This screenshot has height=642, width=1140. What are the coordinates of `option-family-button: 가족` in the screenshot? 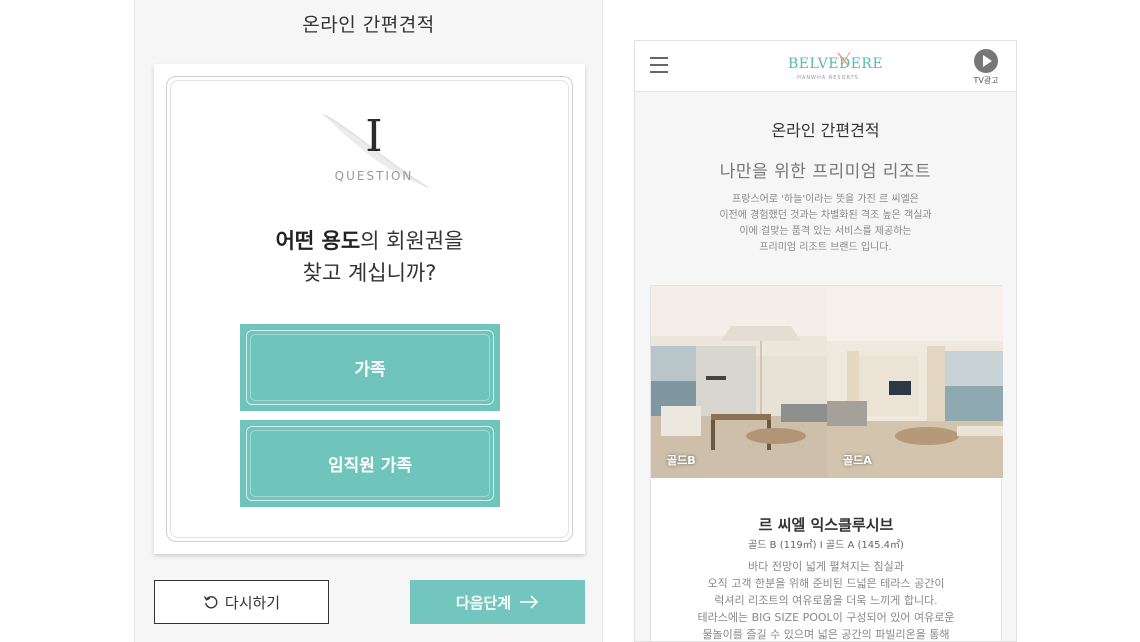 It's located at (370, 367).